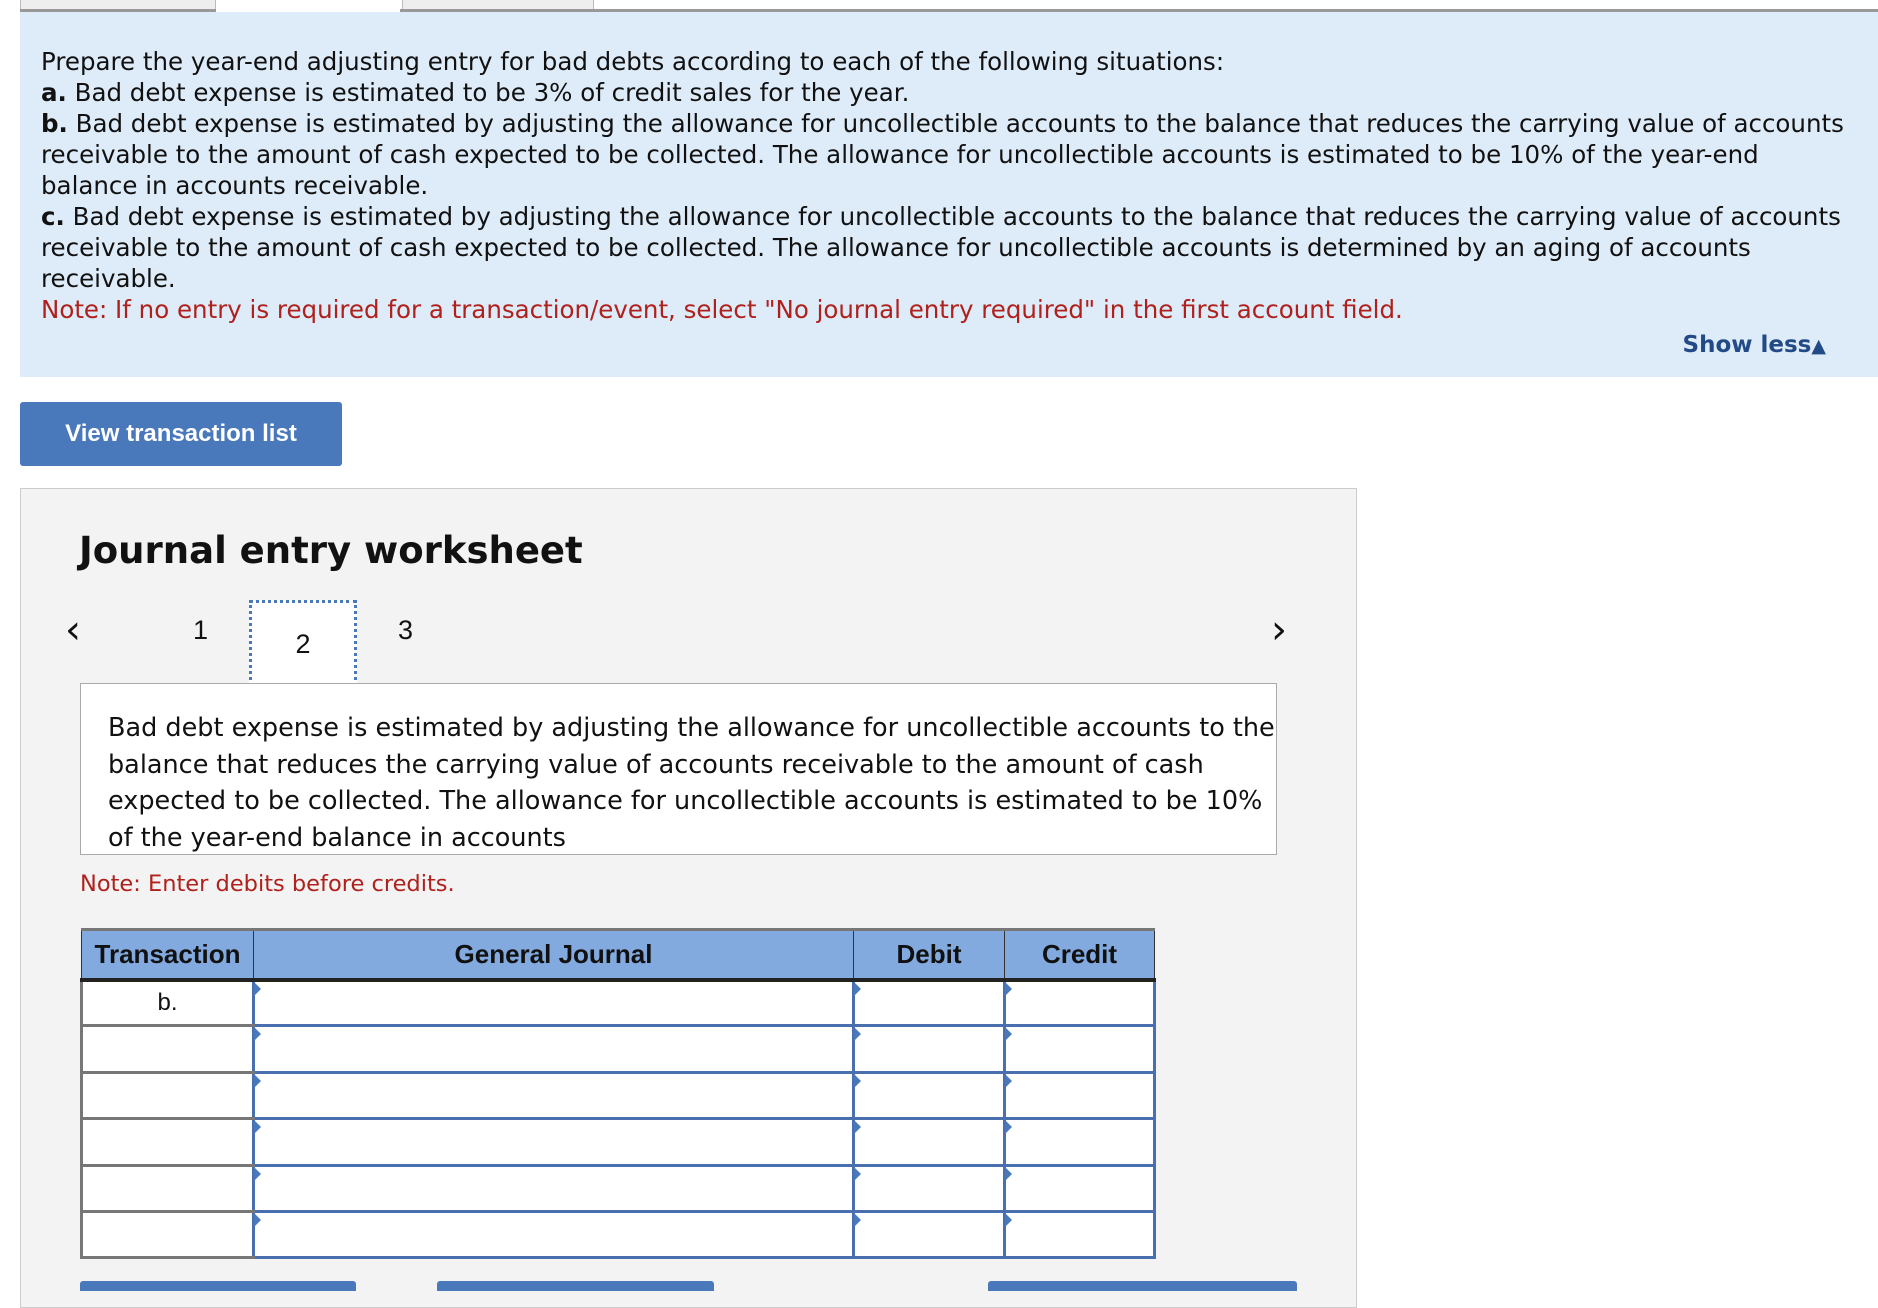 Image resolution: width=1878 pixels, height=1308 pixels. Describe the element at coordinates (303, 643) in the screenshot. I see `page-2: 2` at that location.